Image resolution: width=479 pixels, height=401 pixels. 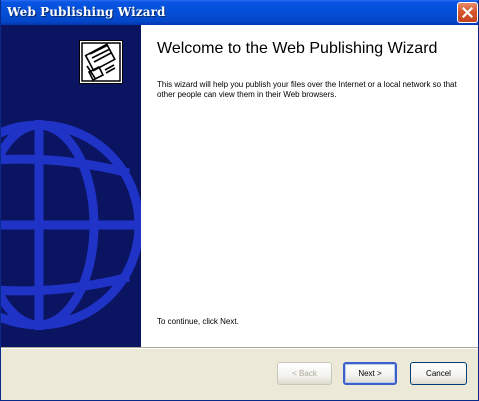 I want to click on button-separator, so click(x=239, y=348).